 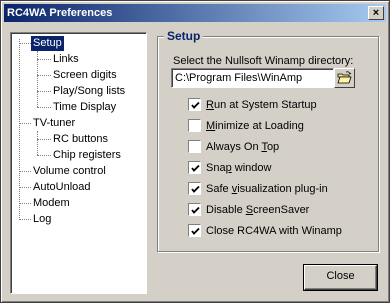 I want to click on winamp-dir-label: Select the Nullsoft Winamp directory:, so click(x=263, y=61).